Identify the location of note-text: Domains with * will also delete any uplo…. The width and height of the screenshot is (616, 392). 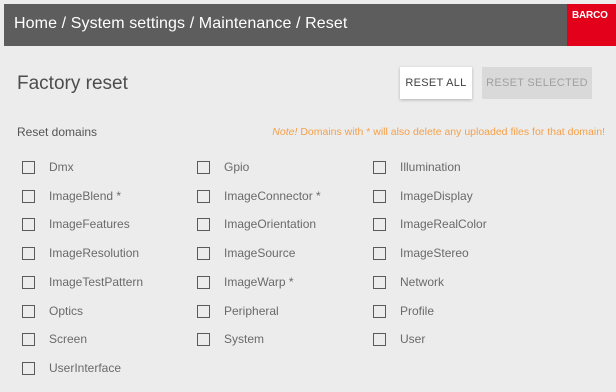
(451, 132).